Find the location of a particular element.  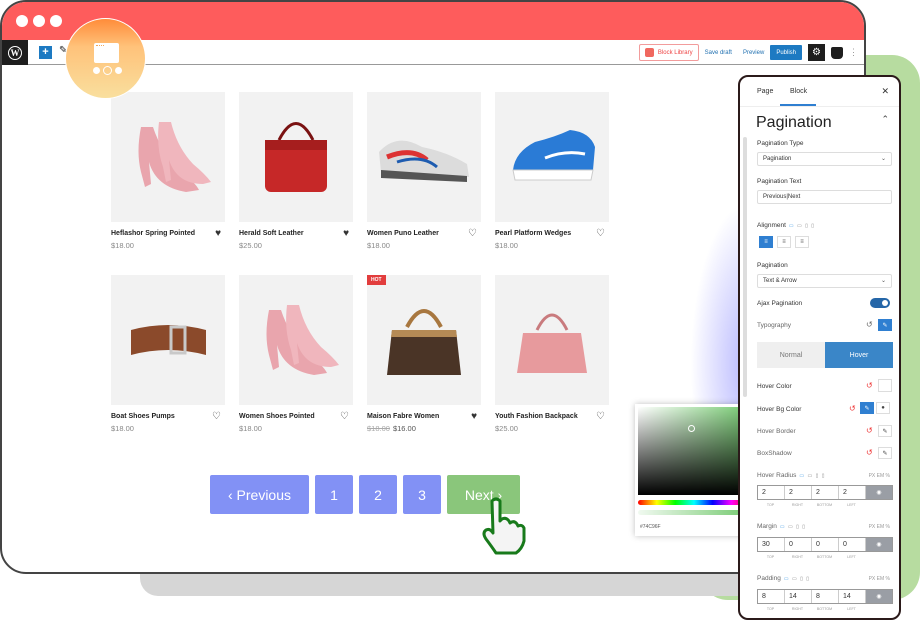

radius-top-input: 2 is located at coordinates (771, 492).